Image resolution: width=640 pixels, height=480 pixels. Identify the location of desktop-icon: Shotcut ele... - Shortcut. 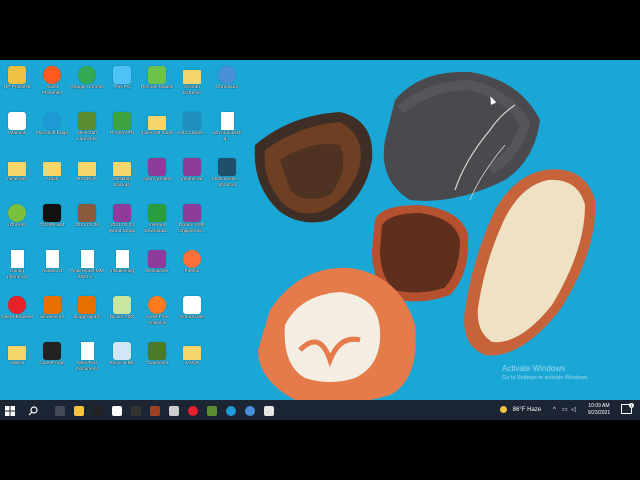
(227, 176).